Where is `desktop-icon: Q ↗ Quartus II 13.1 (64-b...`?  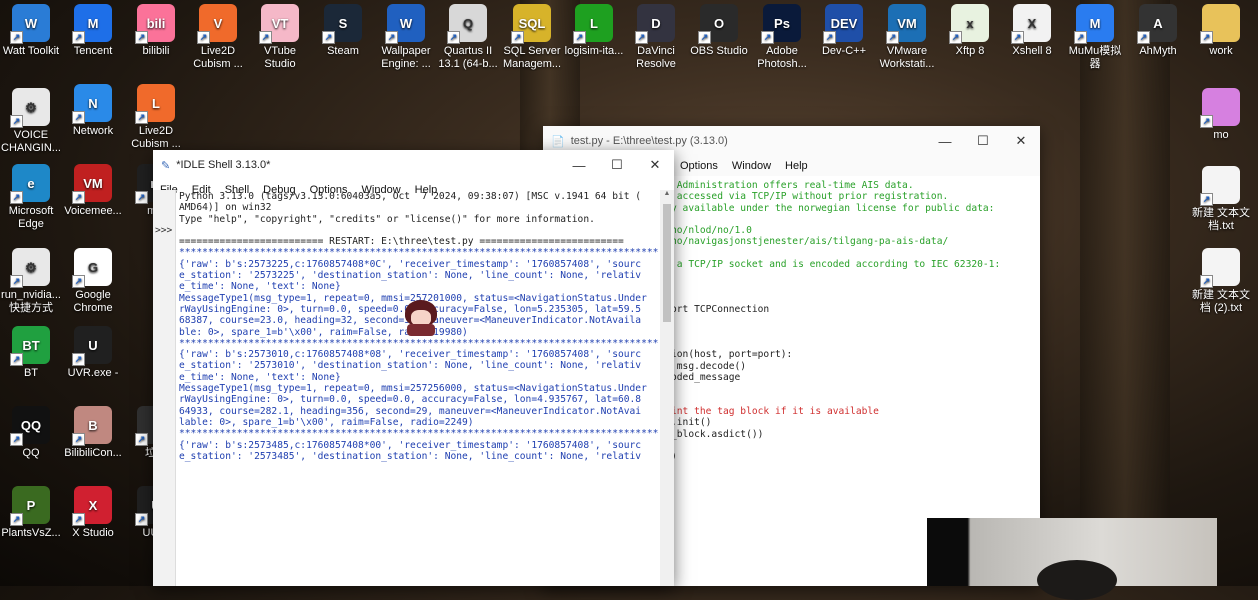 desktop-icon: Q ↗ Quartus II 13.1 (64-b... is located at coordinates (468, 37).